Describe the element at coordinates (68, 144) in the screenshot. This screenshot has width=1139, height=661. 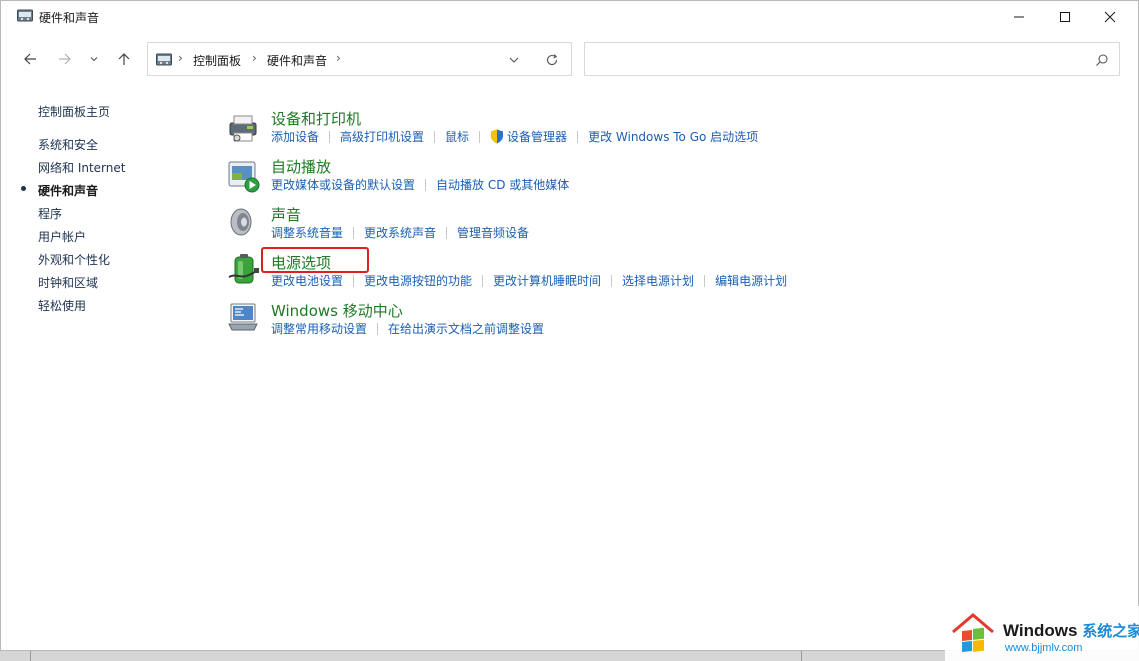
I see `sidebar-item-system-security: 系统和安全` at that location.